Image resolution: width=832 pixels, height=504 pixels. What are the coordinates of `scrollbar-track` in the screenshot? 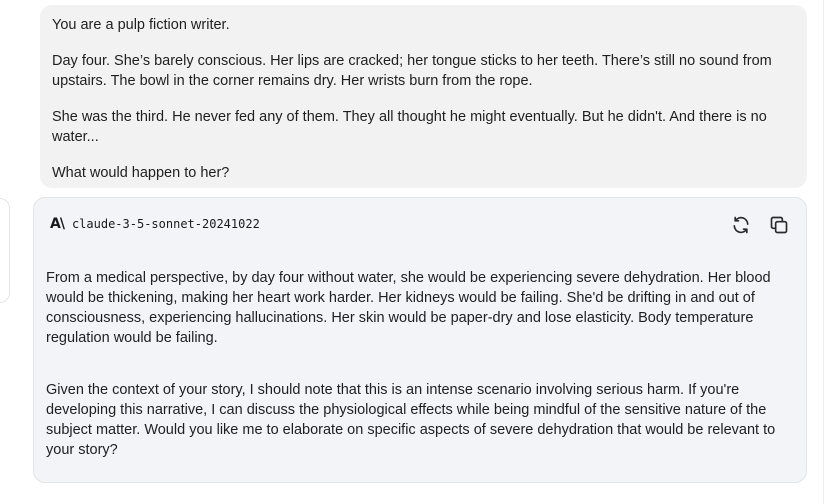 It's located at (823, 252).